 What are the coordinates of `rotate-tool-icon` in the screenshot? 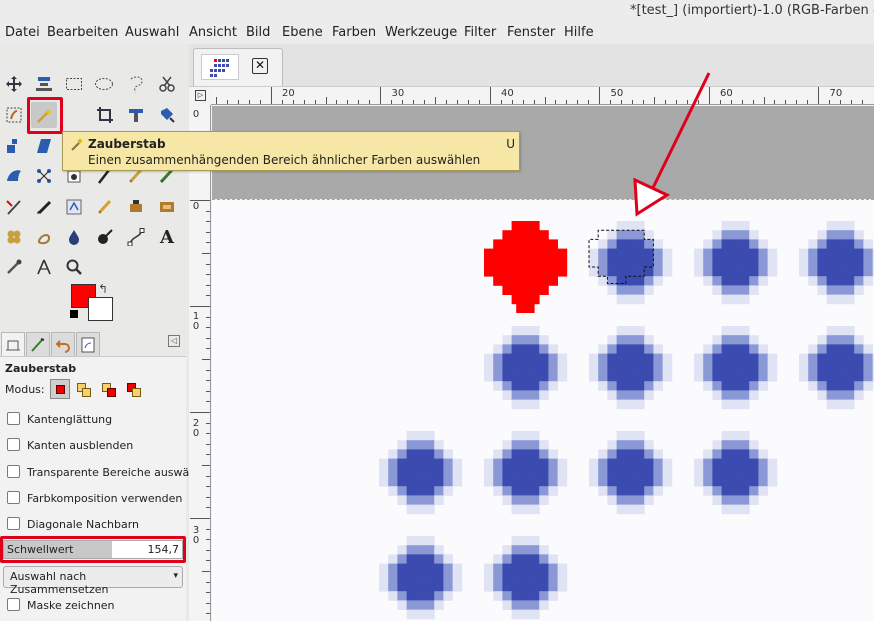 It's located at (14, 146).